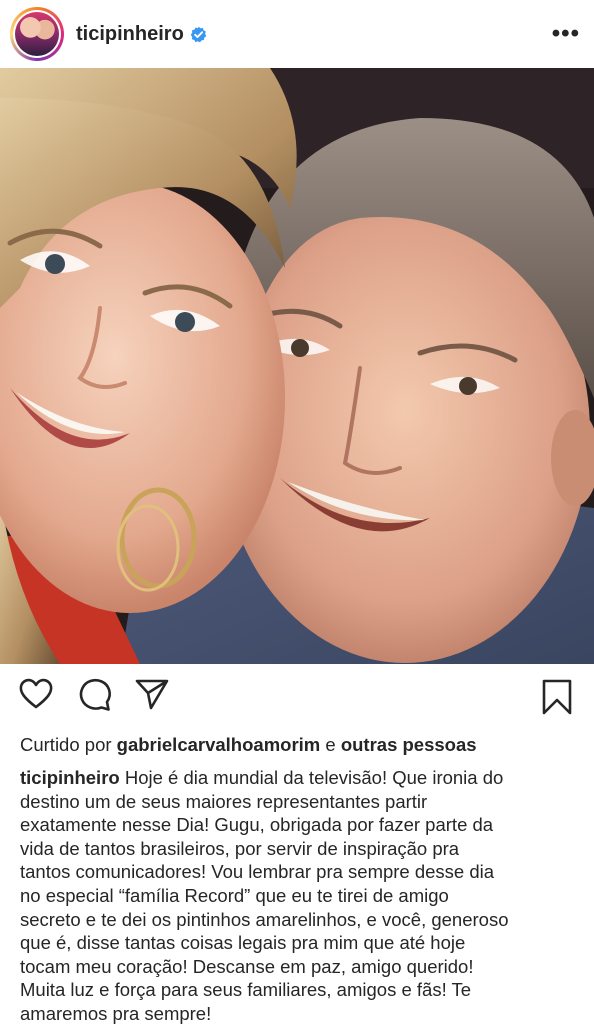  Describe the element at coordinates (198, 34) in the screenshot. I see `verified-badge-icon` at that location.